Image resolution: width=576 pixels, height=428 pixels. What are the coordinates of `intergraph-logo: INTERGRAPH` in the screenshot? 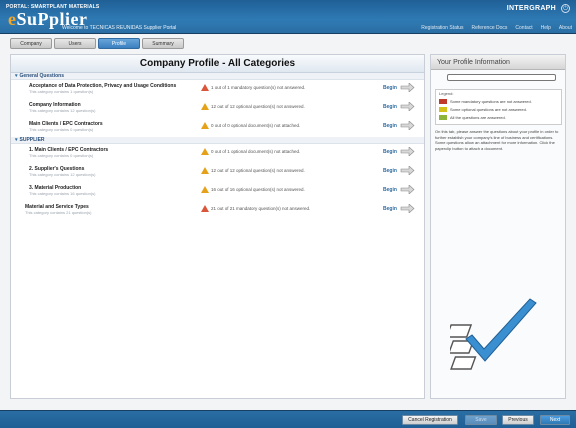 It's located at (531, 8).